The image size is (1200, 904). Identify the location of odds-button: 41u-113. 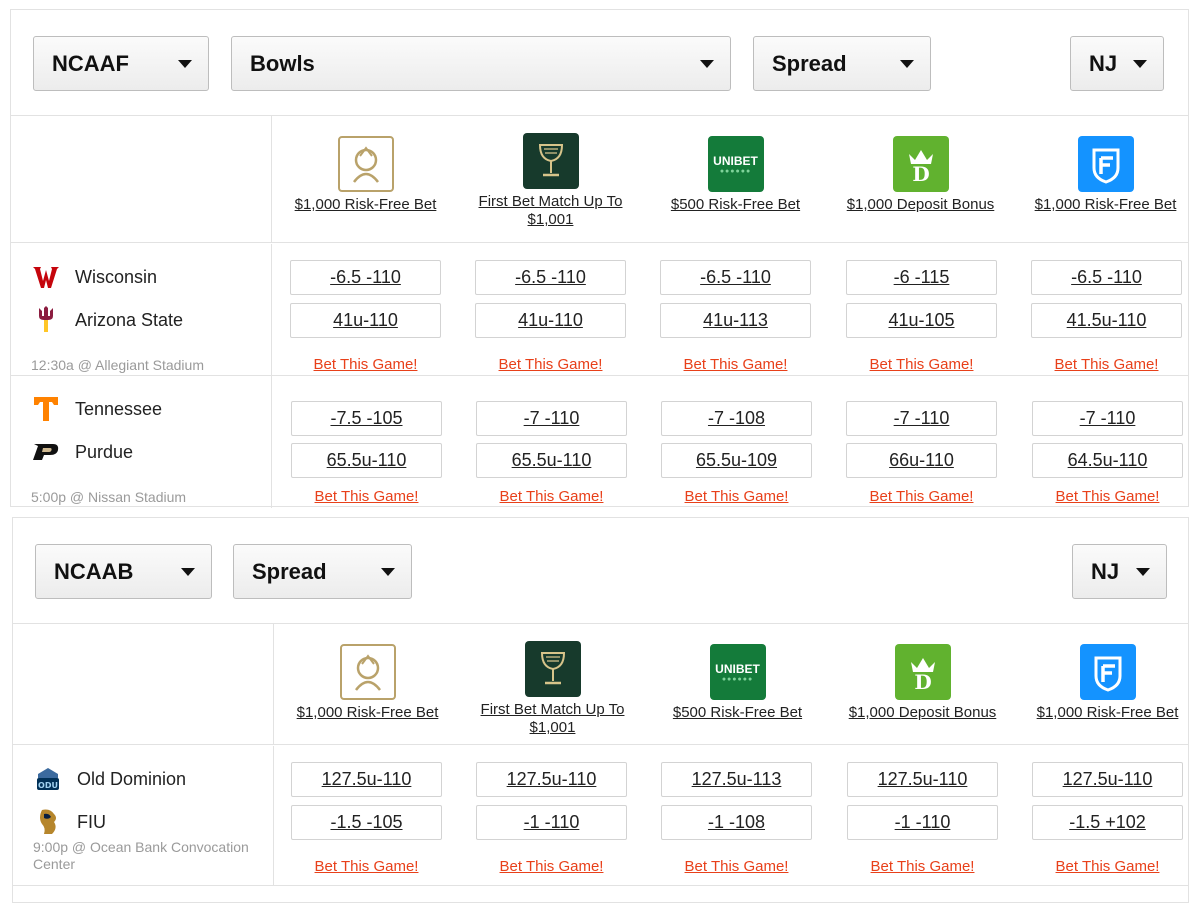
(735, 320).